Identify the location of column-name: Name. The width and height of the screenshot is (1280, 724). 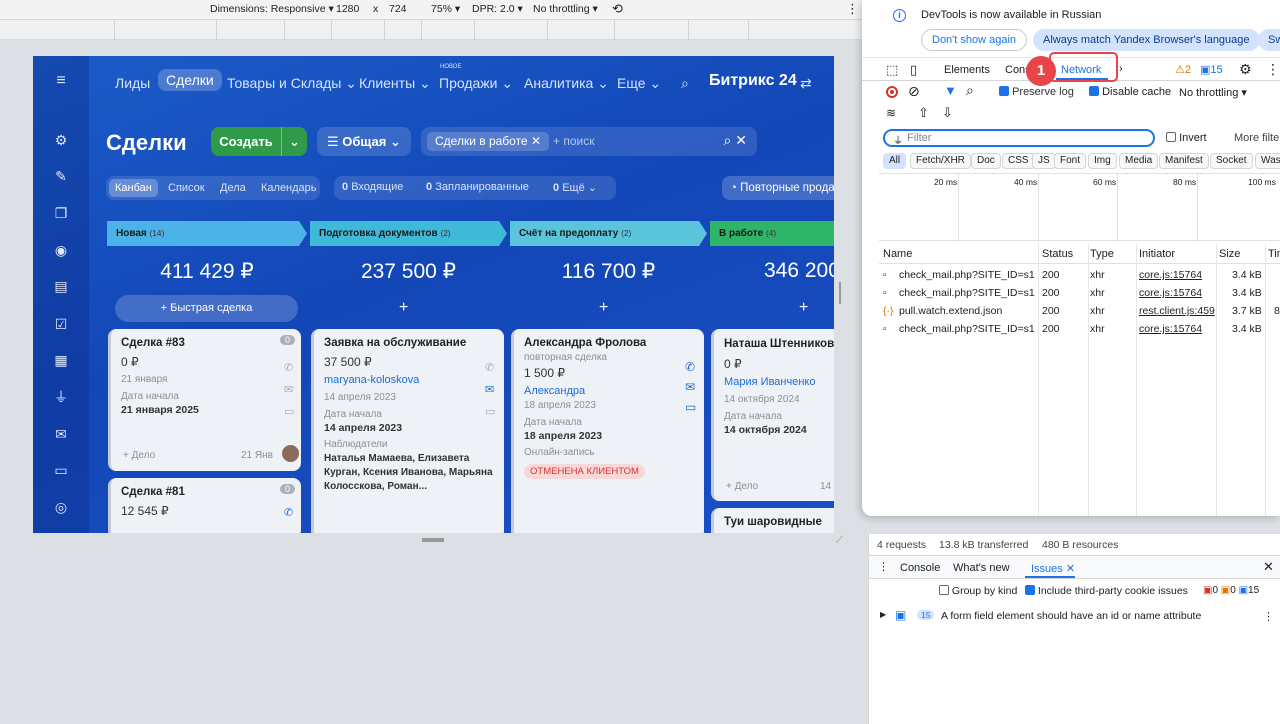
(897, 254).